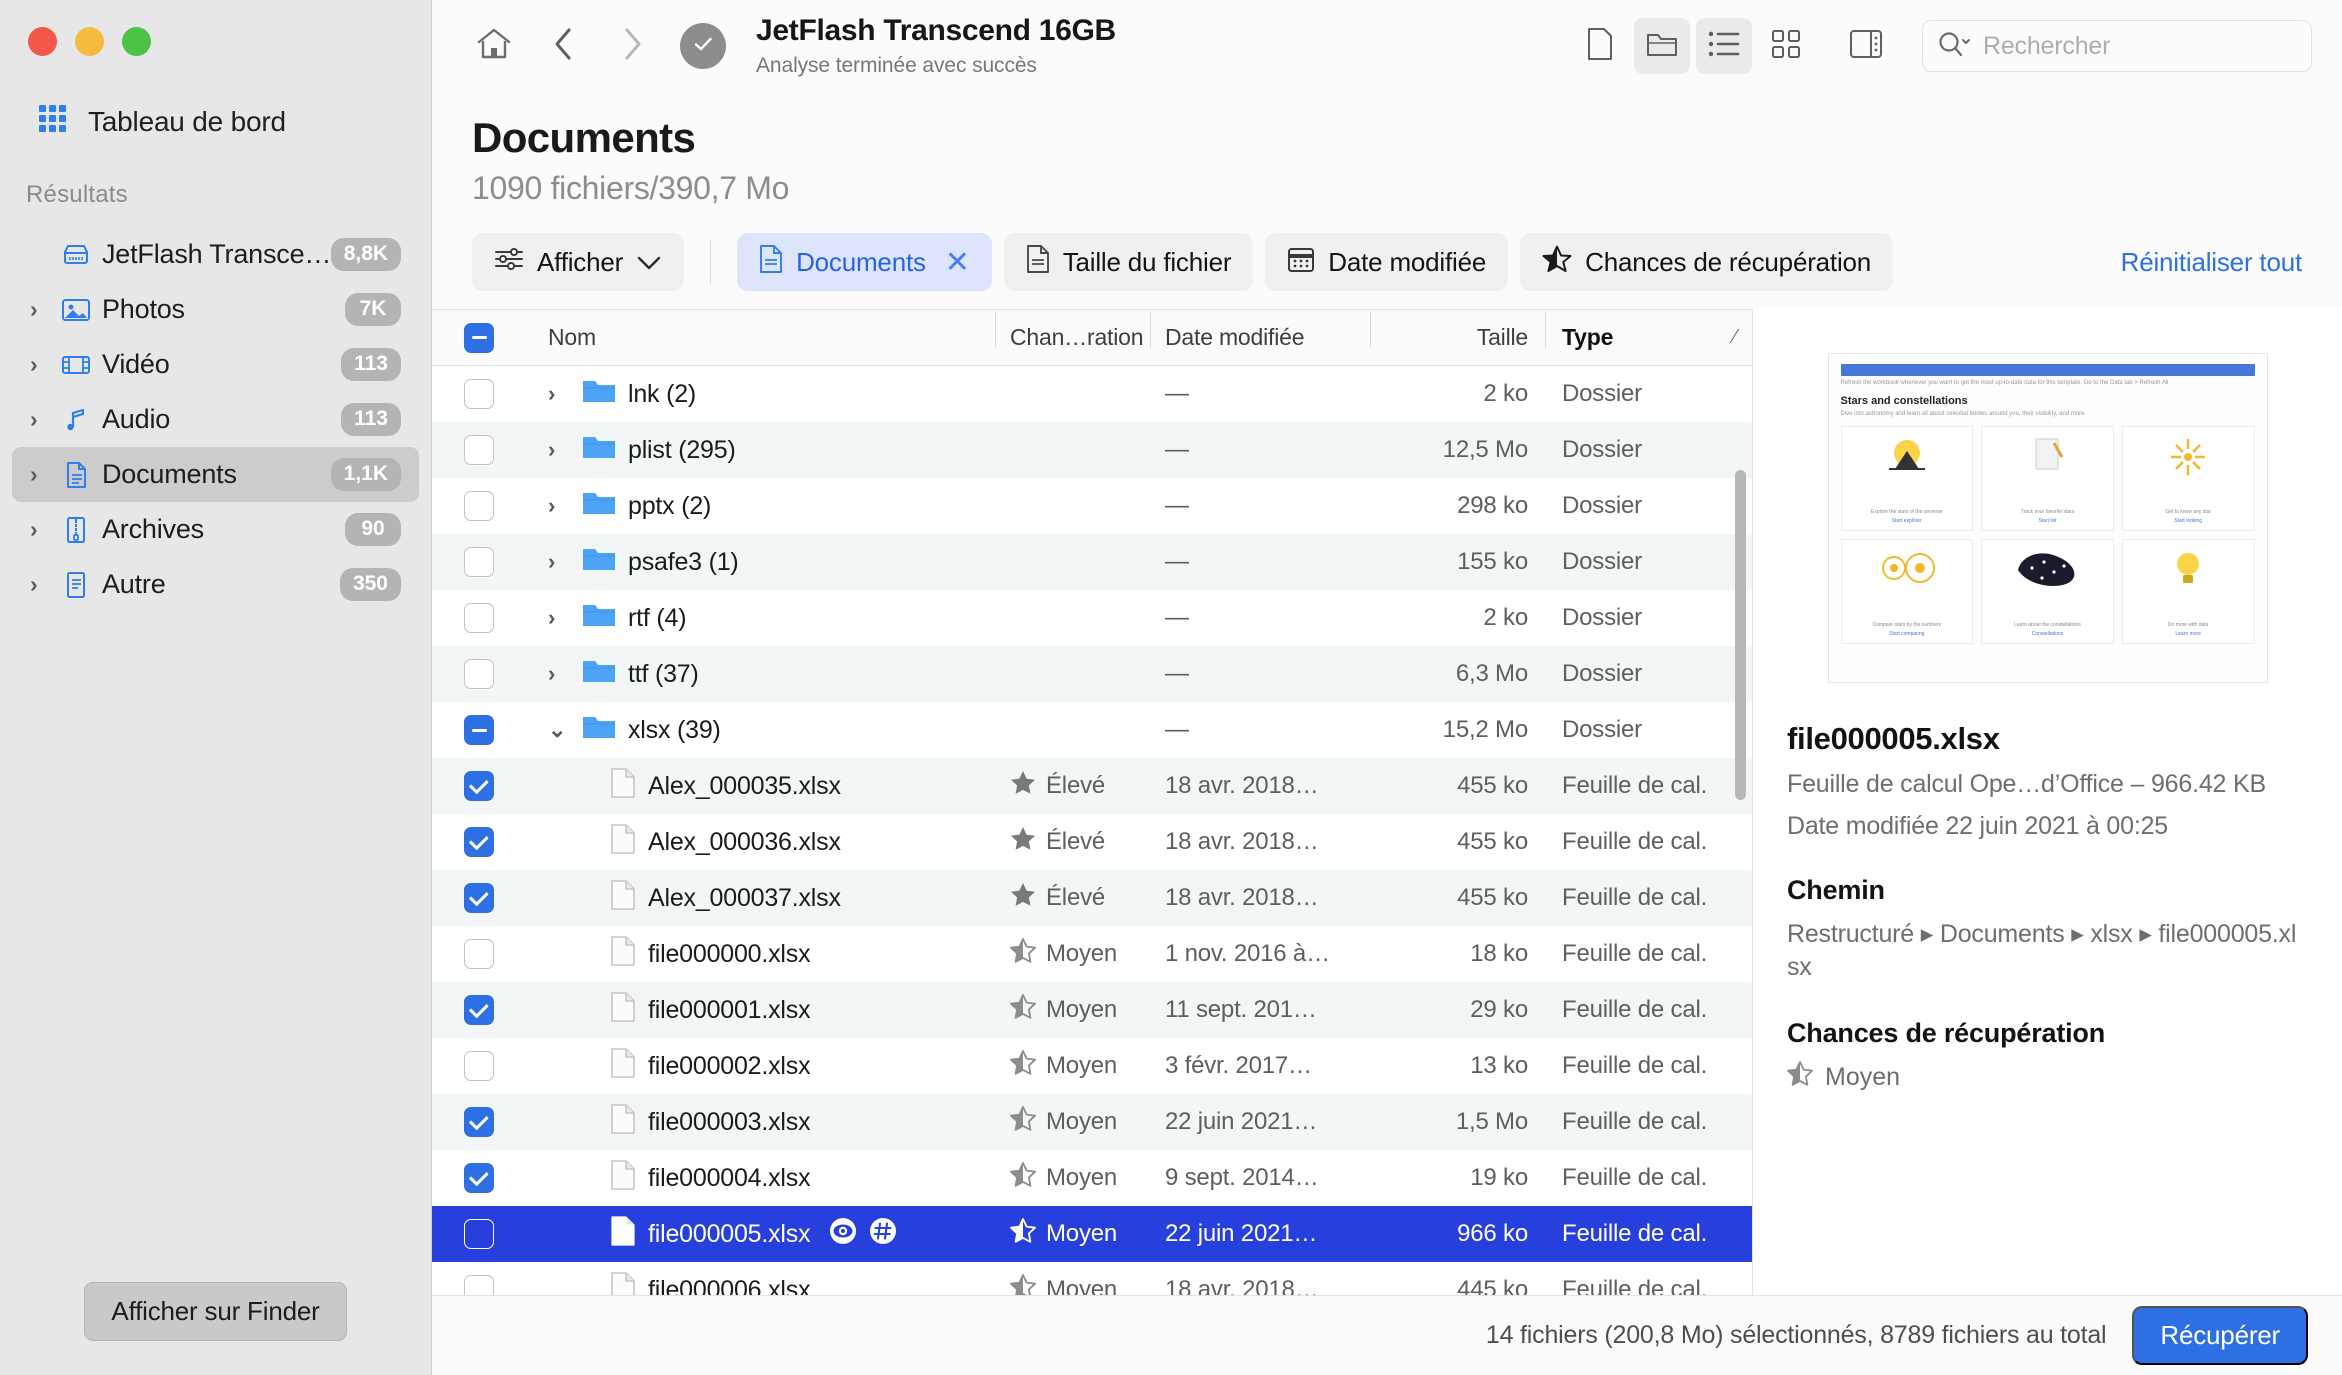  What do you see at coordinates (136, 41) in the screenshot?
I see `zoom-window-button` at bounding box center [136, 41].